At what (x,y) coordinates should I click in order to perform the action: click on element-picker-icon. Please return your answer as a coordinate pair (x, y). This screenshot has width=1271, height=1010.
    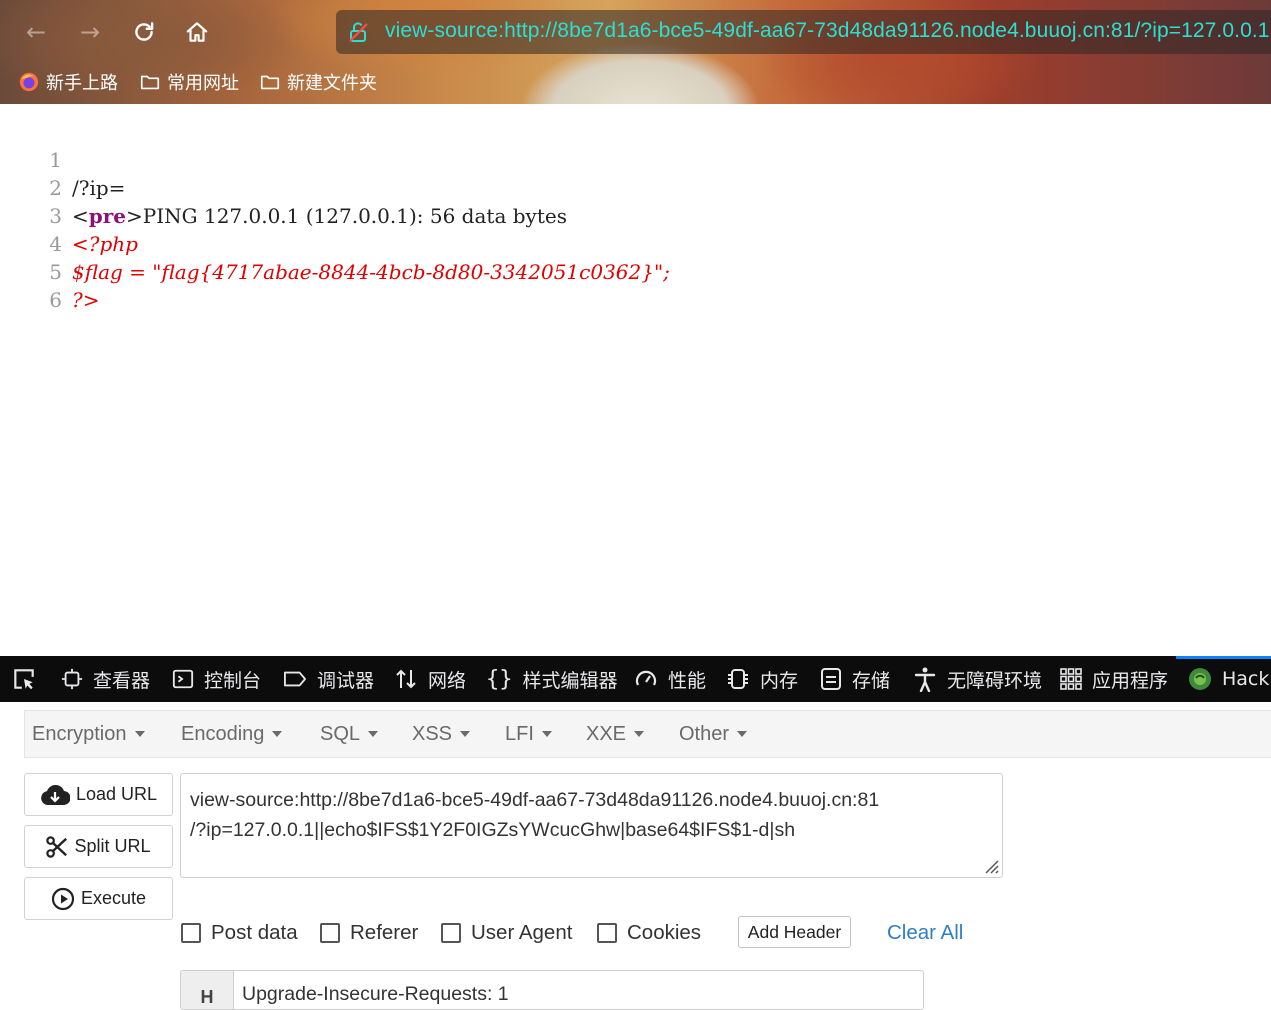
    Looking at the image, I should click on (24, 679).